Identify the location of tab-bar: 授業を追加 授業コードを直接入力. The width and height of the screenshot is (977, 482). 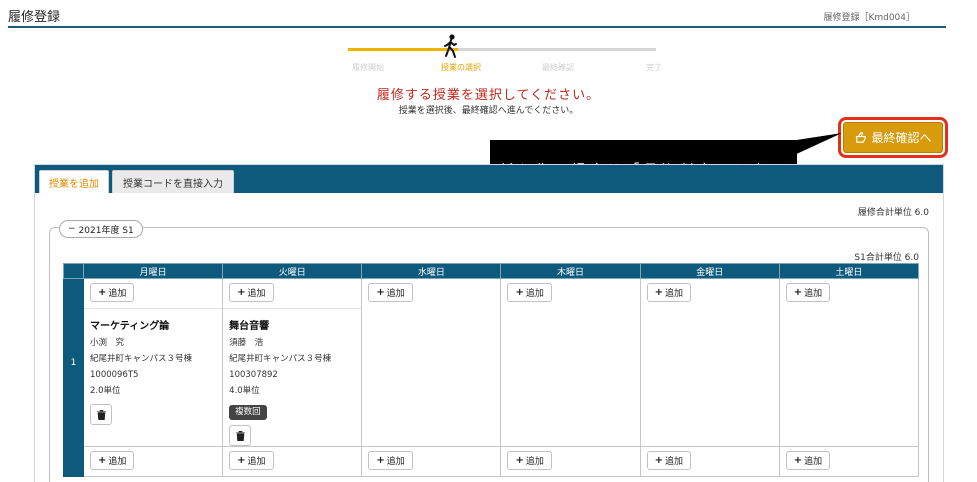
(489, 179).